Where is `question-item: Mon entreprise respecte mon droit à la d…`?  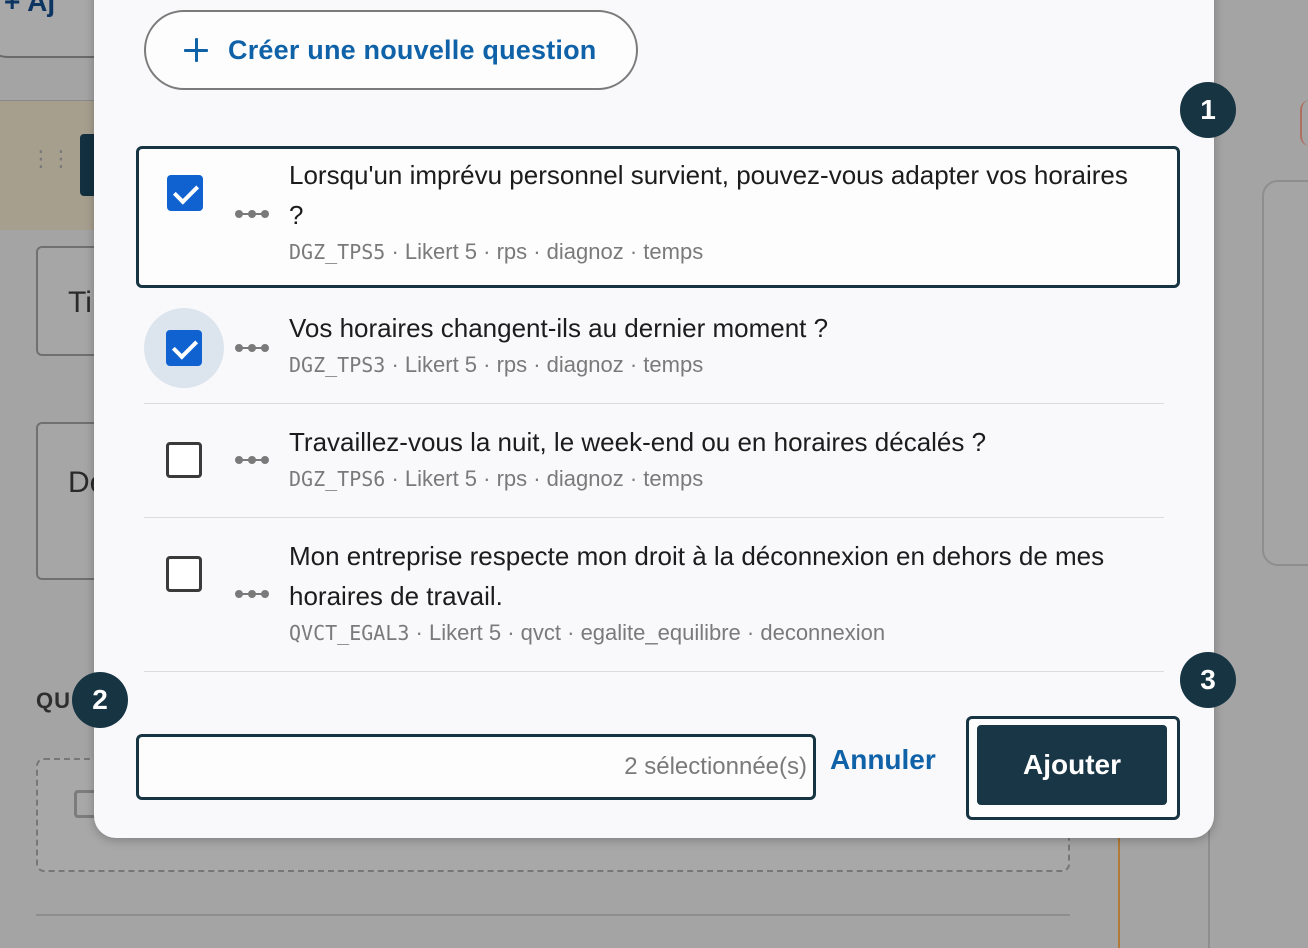
question-item: Mon entreprise respecte mon droit à la d… is located at coordinates (654, 595).